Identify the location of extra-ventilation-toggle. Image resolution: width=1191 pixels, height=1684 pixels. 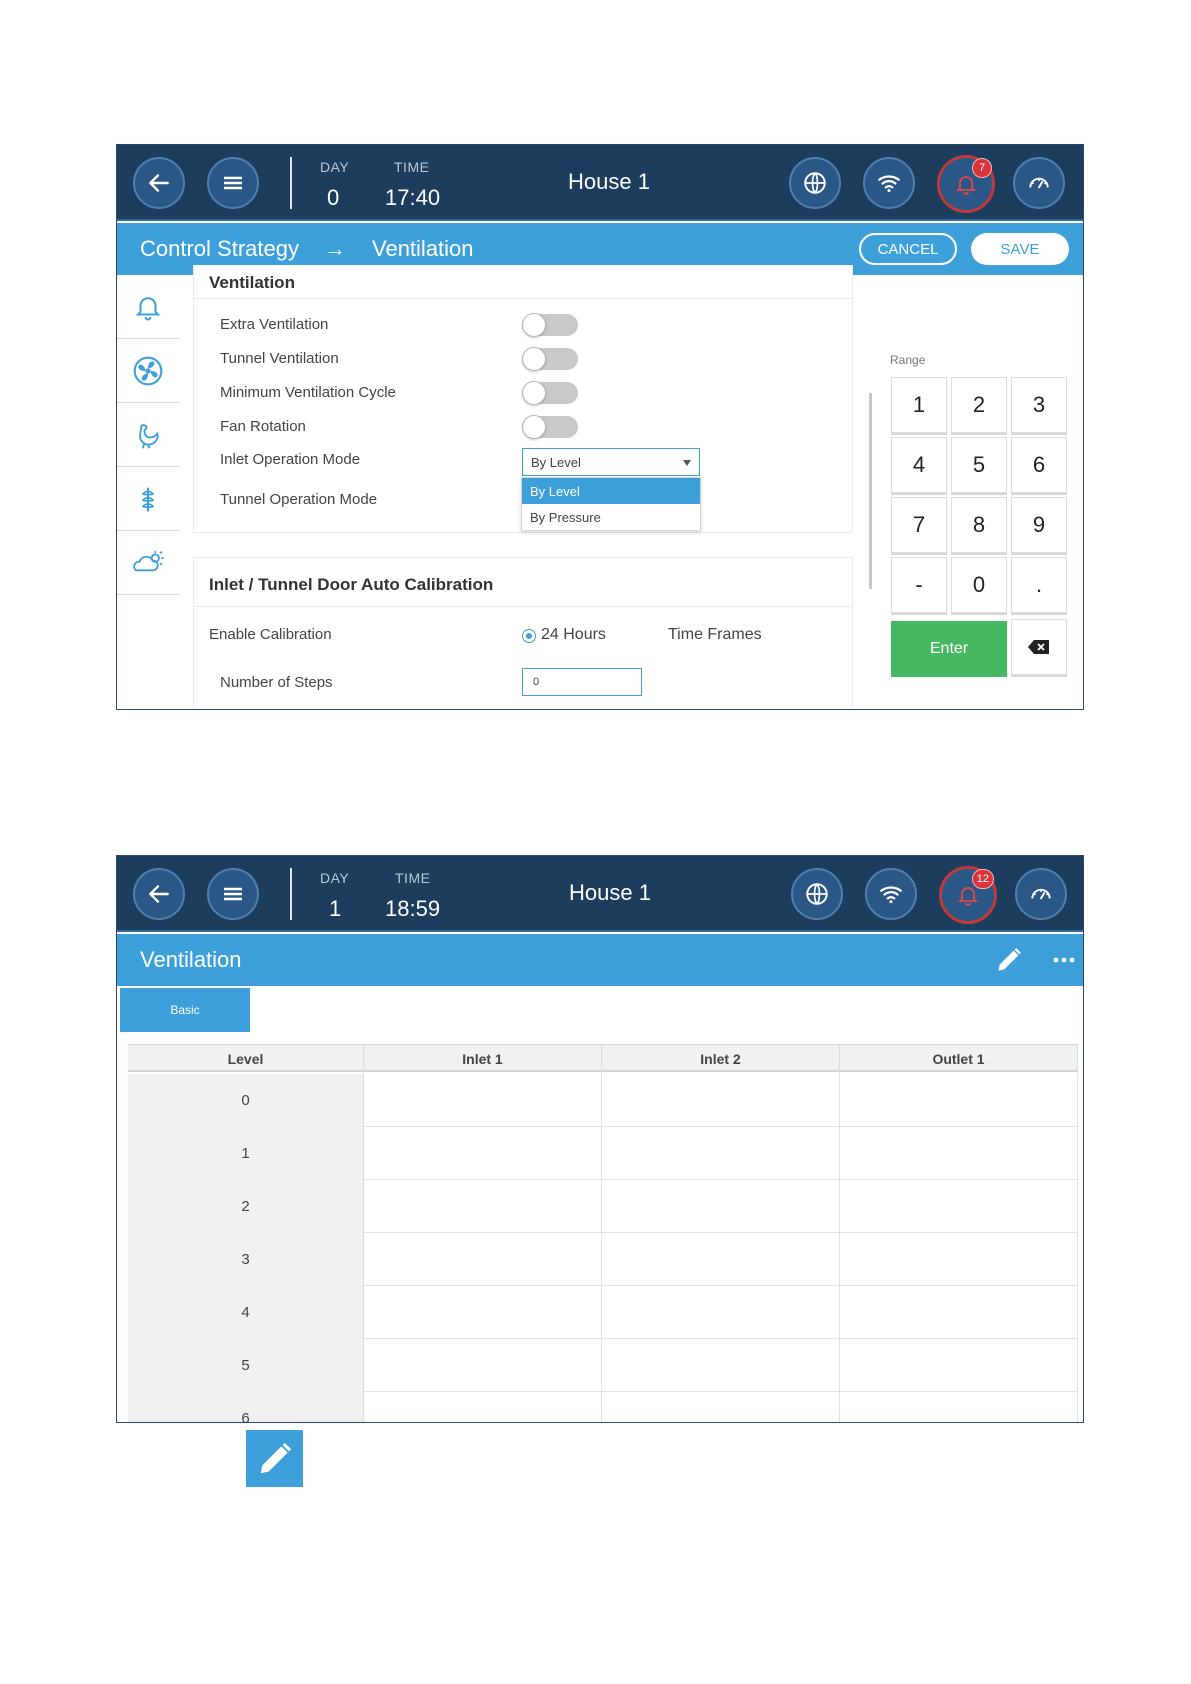
(550, 325).